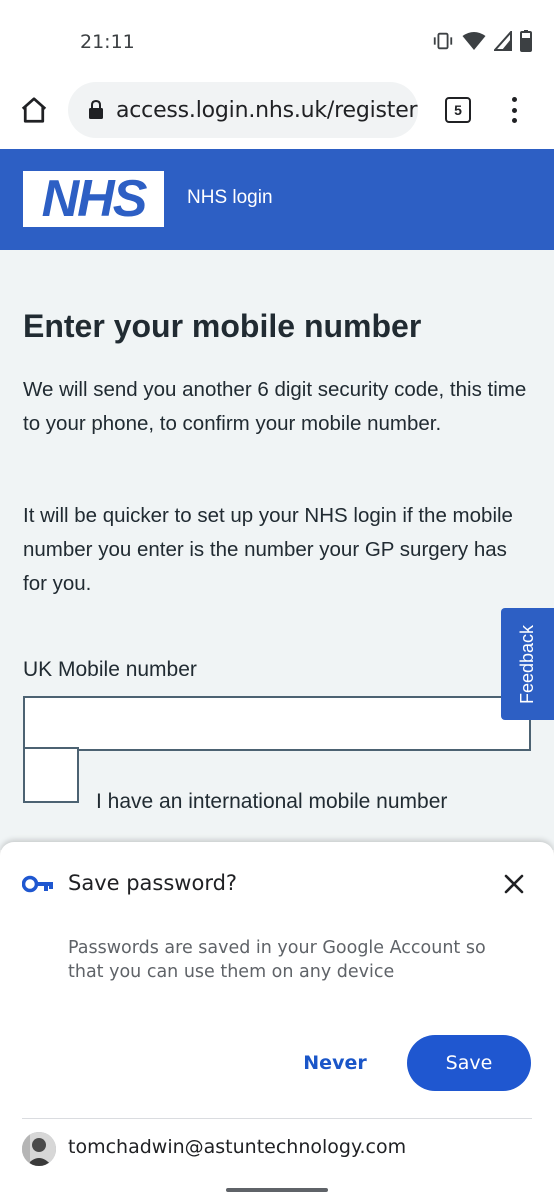 The image size is (554, 1200). I want to click on status-icons, so click(482, 43).